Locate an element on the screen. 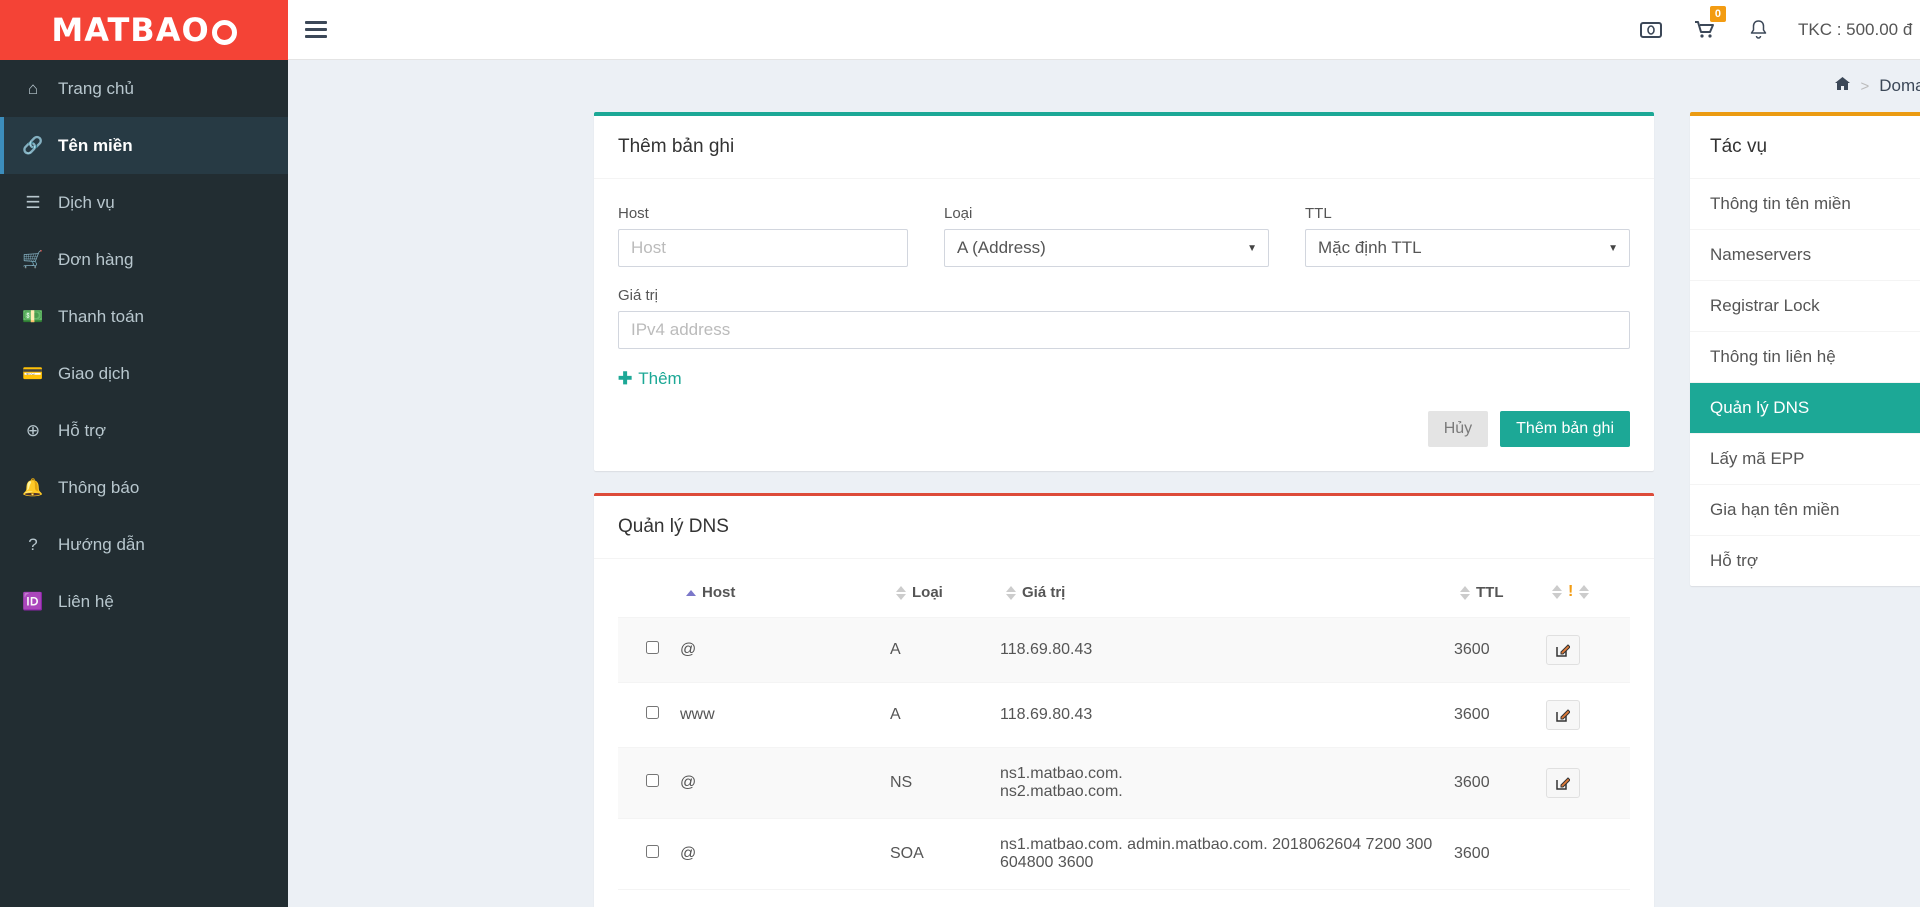 The height and width of the screenshot is (907, 1920). cell-loai: A is located at coordinates (937, 715).